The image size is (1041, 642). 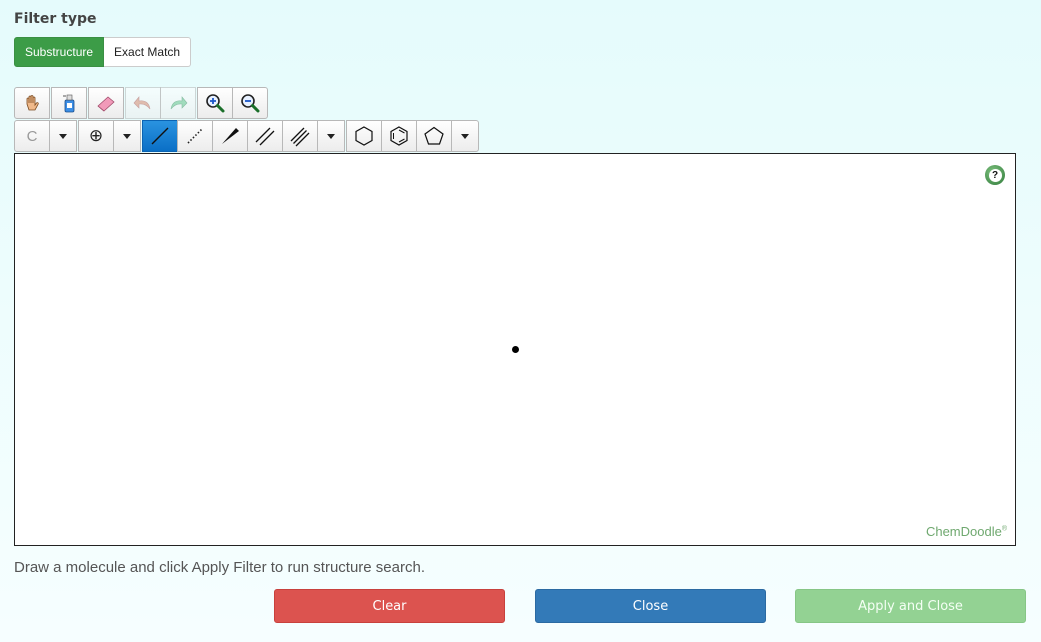 What do you see at coordinates (178, 103) in the screenshot?
I see `redo-icon` at bounding box center [178, 103].